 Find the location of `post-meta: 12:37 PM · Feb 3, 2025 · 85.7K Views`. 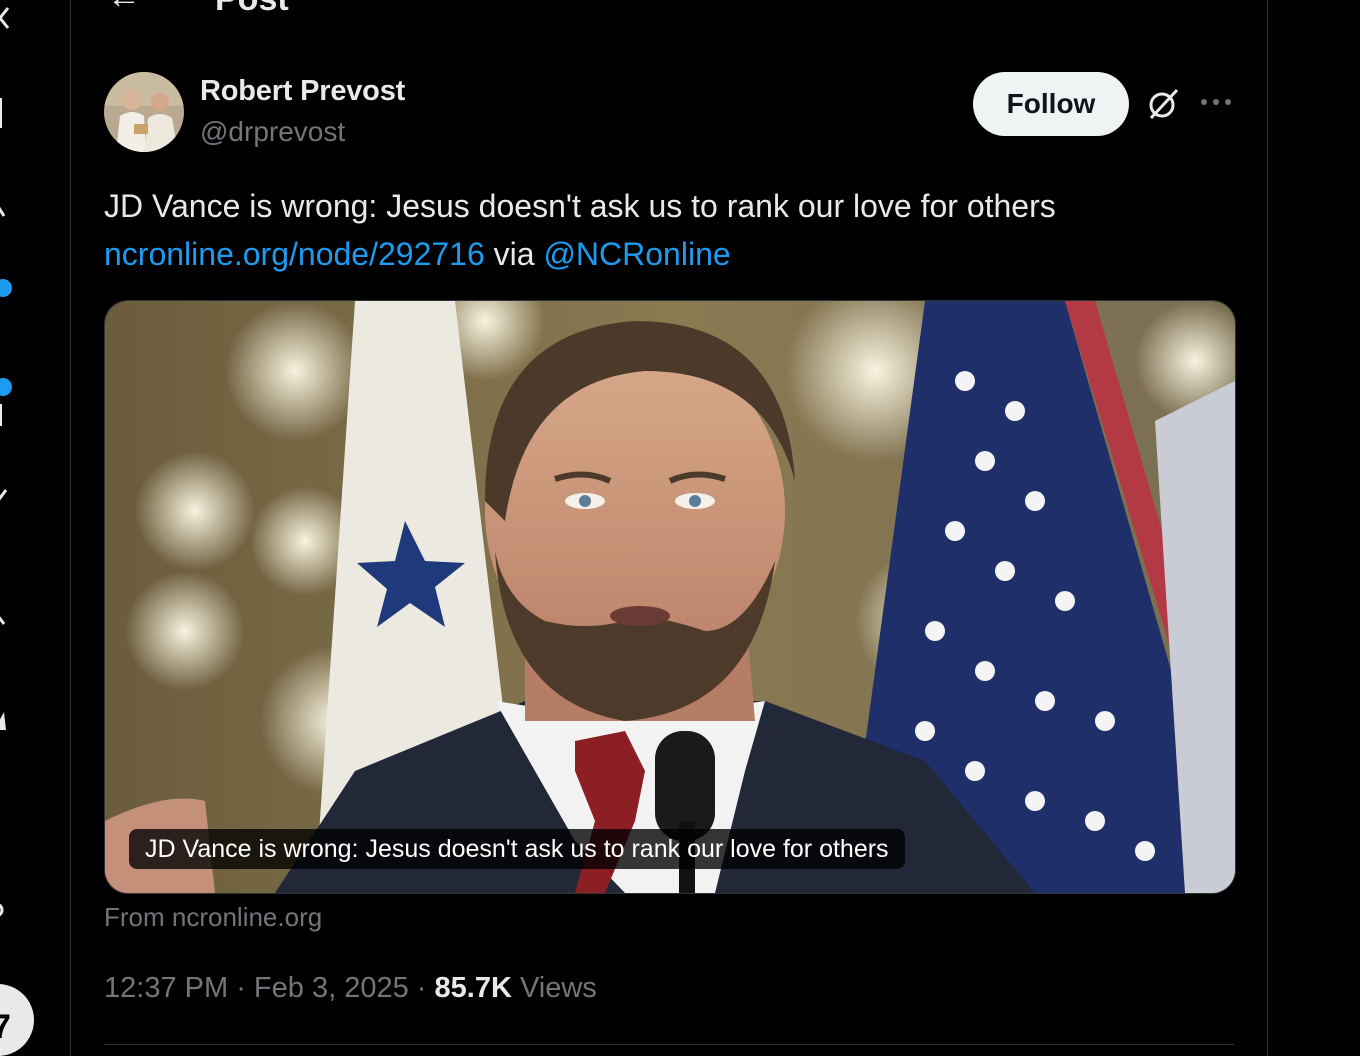

post-meta: 12:37 PM · Feb 3, 2025 · 85.7K Views is located at coordinates (350, 988).